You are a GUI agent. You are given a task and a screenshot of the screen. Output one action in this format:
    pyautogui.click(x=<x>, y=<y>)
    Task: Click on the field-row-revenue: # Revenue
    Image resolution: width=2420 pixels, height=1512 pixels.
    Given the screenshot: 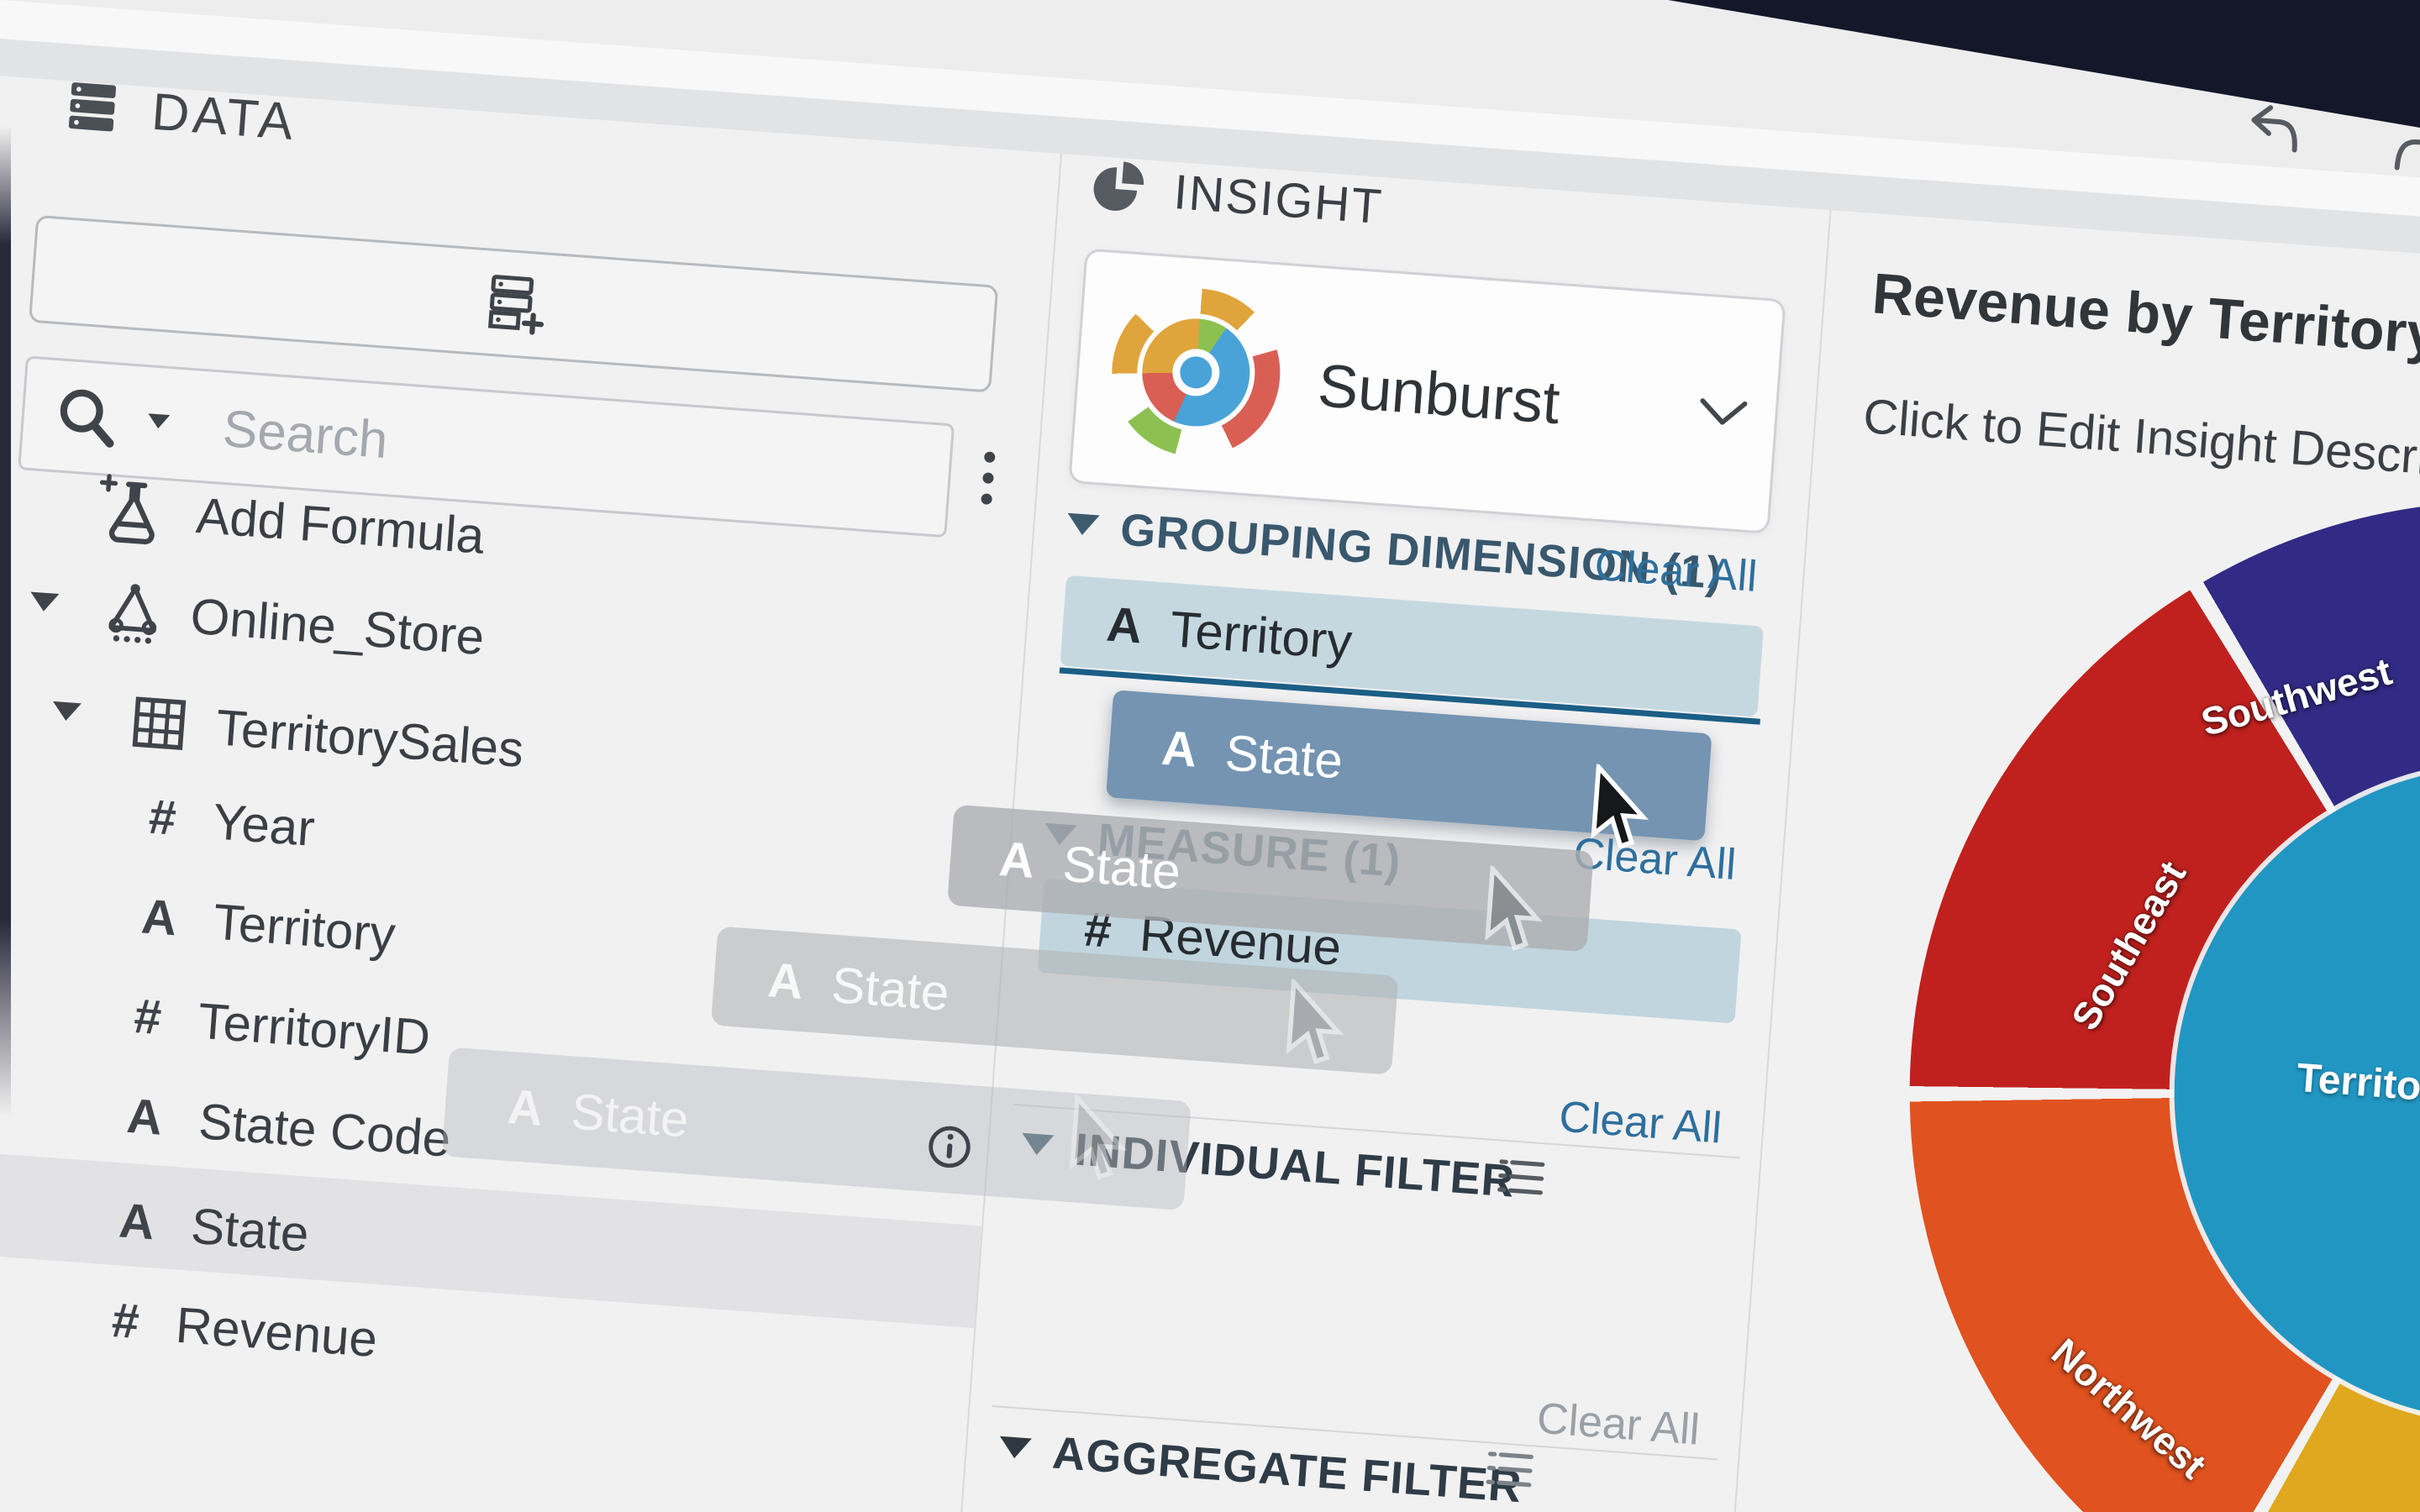 What is the action you would take?
    pyautogui.click(x=245, y=1329)
    